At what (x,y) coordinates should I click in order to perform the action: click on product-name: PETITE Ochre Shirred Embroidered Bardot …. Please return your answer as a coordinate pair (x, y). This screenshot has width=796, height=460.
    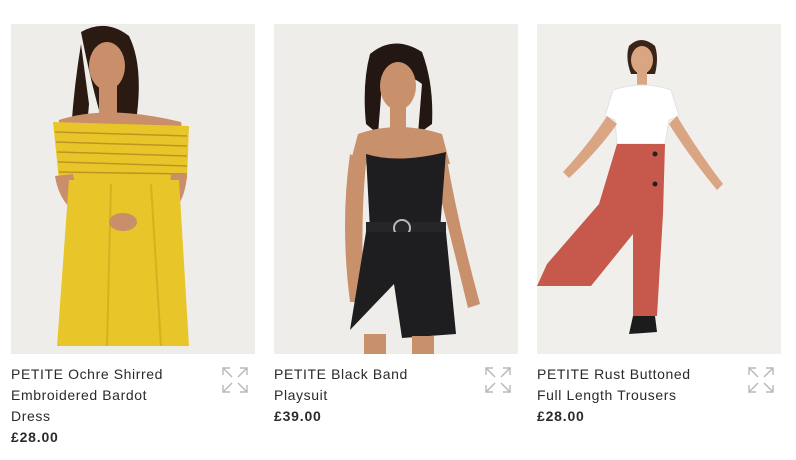
    Looking at the image, I should click on (96, 395).